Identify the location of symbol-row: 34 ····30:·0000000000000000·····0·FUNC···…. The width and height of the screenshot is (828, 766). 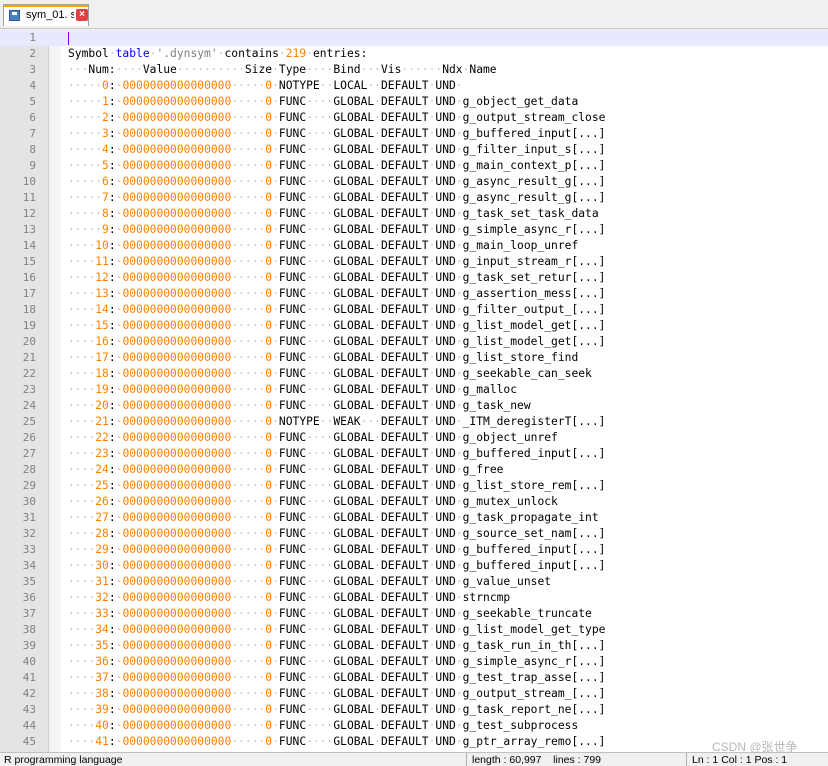
(414, 566).